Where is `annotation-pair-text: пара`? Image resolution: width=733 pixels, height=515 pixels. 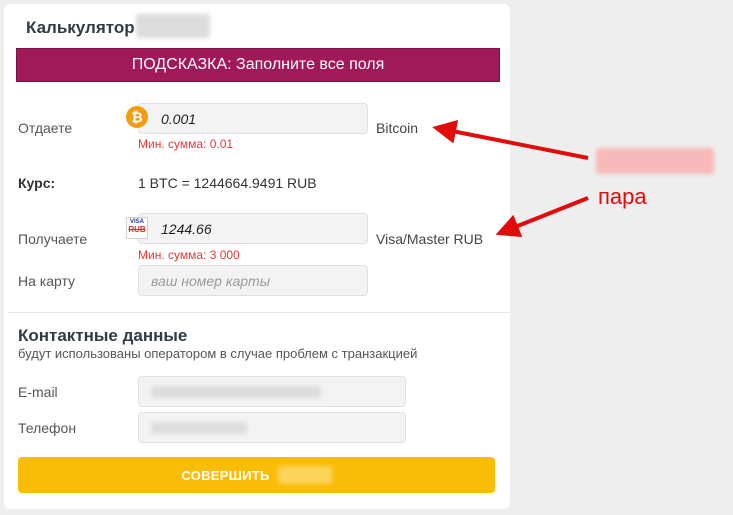 annotation-pair-text: пара is located at coordinates (622, 196).